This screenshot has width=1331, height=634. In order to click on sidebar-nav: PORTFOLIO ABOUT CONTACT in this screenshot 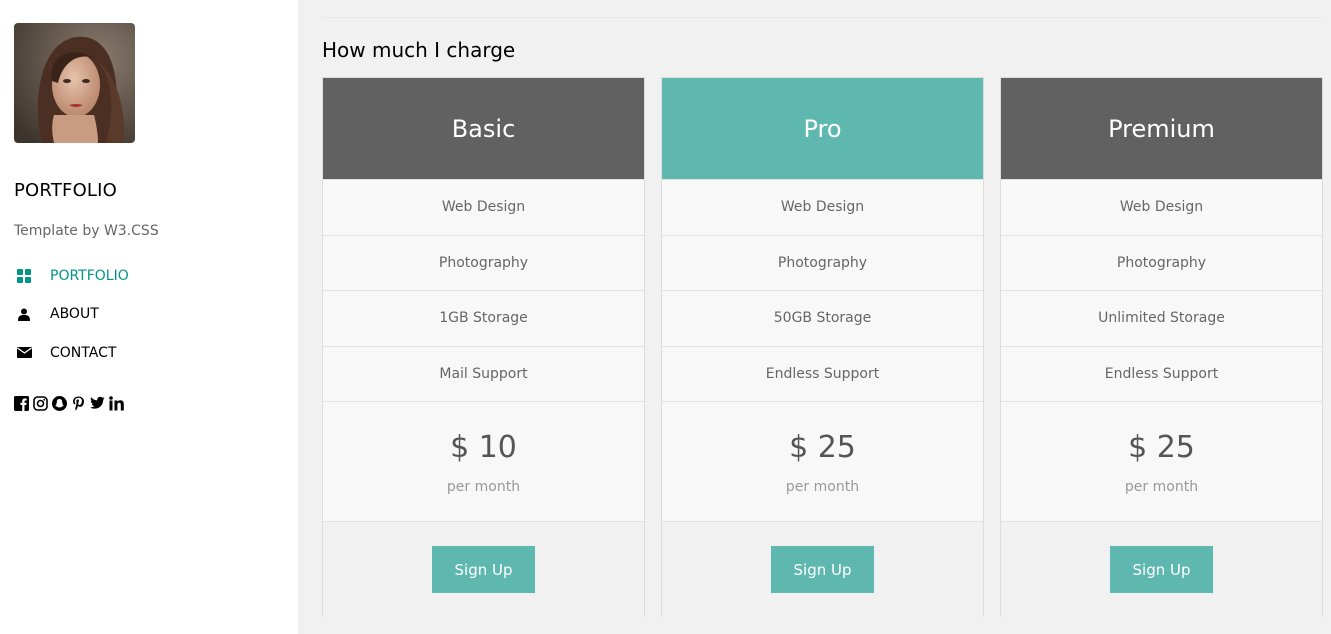, I will do `click(71, 324)`.